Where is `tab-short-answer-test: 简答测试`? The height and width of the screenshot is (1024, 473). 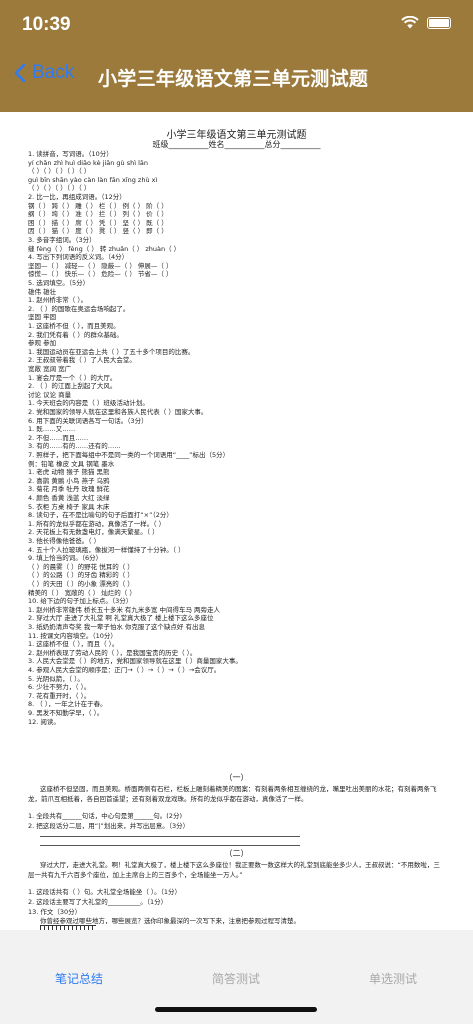
tab-short-answer-test: 简答测试 is located at coordinates (236, 978).